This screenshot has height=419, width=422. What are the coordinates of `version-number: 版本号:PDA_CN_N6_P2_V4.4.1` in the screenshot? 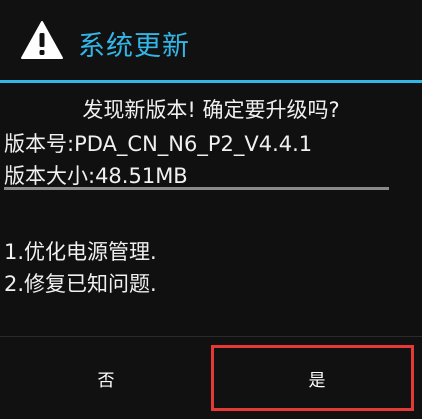 It's located at (158, 144).